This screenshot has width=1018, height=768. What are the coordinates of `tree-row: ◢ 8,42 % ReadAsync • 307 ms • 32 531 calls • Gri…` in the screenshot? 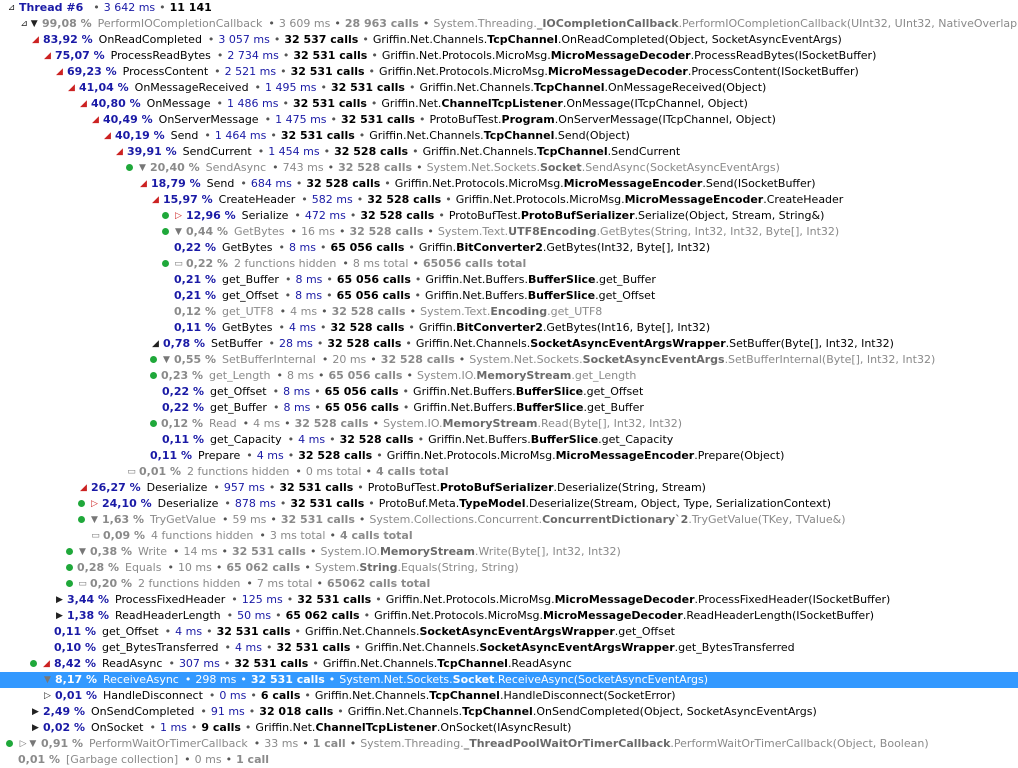 It's located at (509, 664).